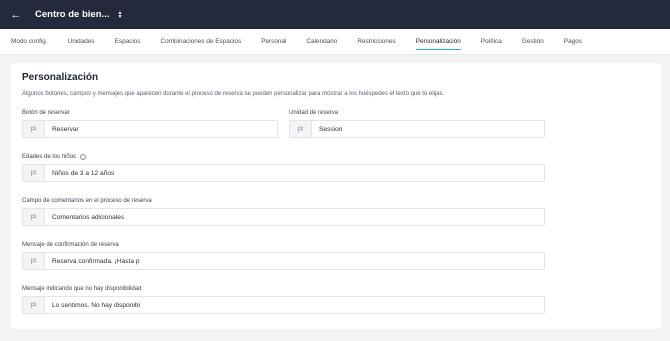  I want to click on tab-combinaciones: Combinaciones de Espacios, so click(201, 41).